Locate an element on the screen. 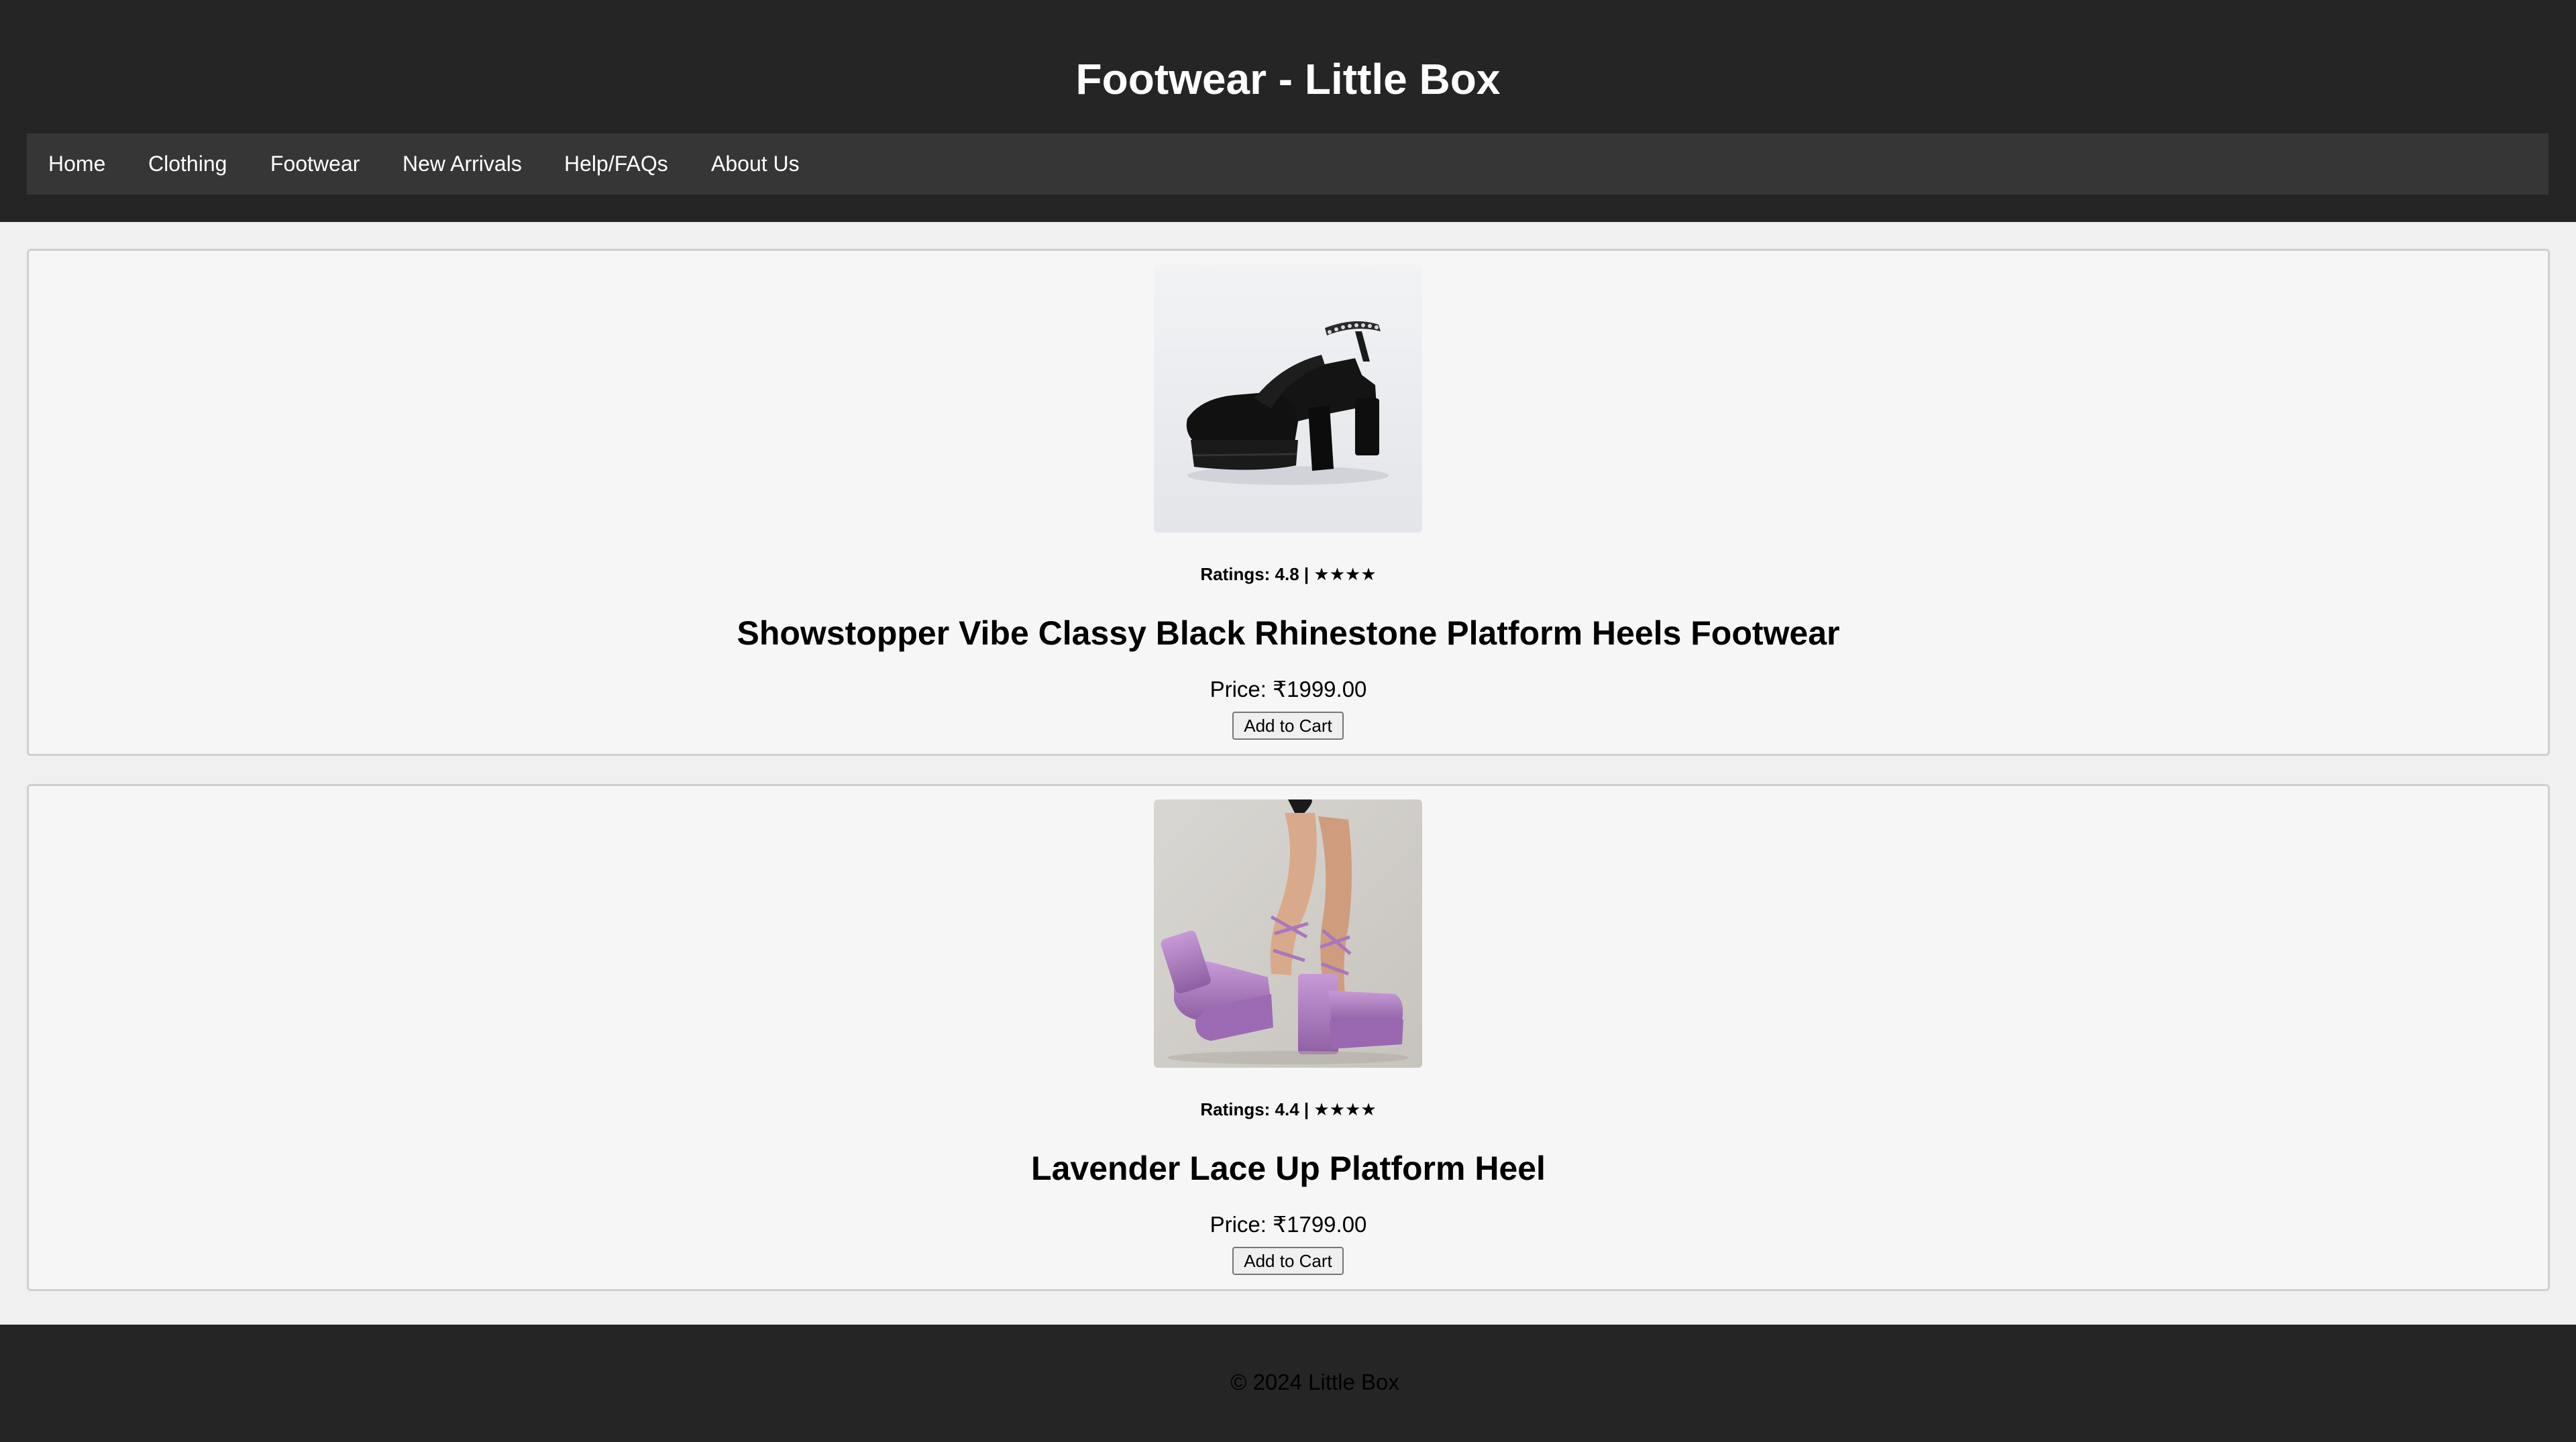 The image size is (2576, 1442). product-rating: Ratings: 4.8 | ★★★★ is located at coordinates (1288, 574).